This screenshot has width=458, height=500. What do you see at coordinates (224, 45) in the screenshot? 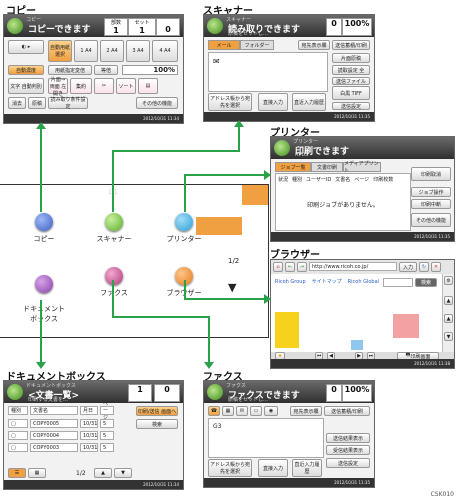
I see `tab-mail: メール` at bounding box center [224, 45].